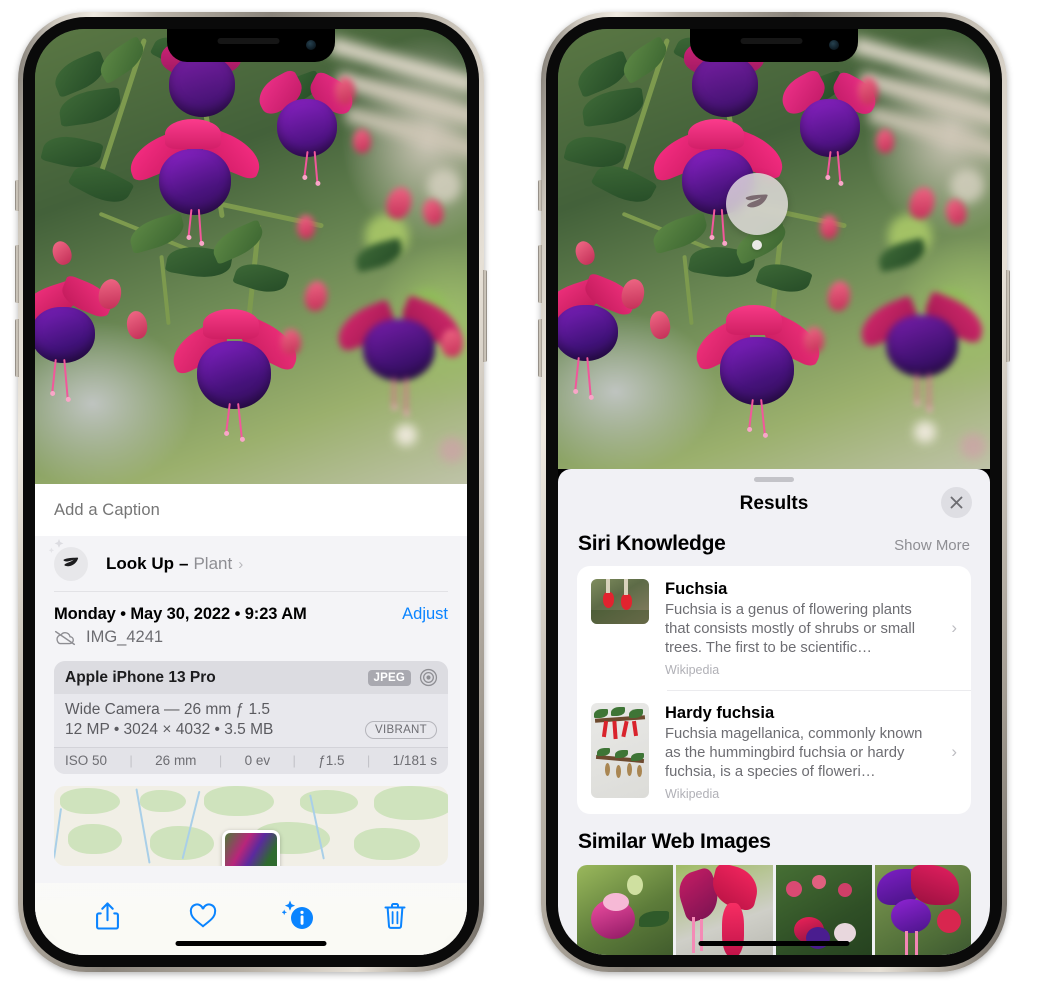 This screenshot has width=1055, height=985. I want to click on file-row: IMG_4241, so click(251, 635).